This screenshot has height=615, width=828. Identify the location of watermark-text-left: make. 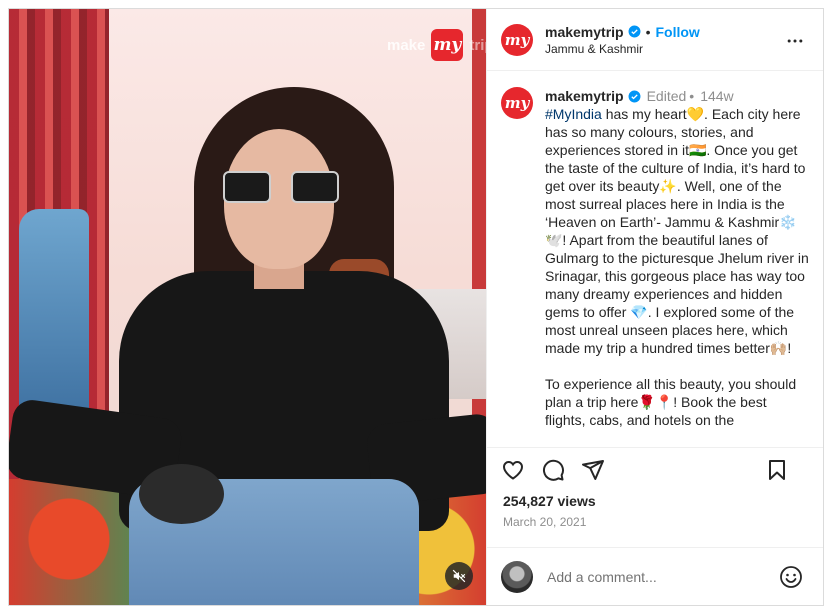
(406, 45).